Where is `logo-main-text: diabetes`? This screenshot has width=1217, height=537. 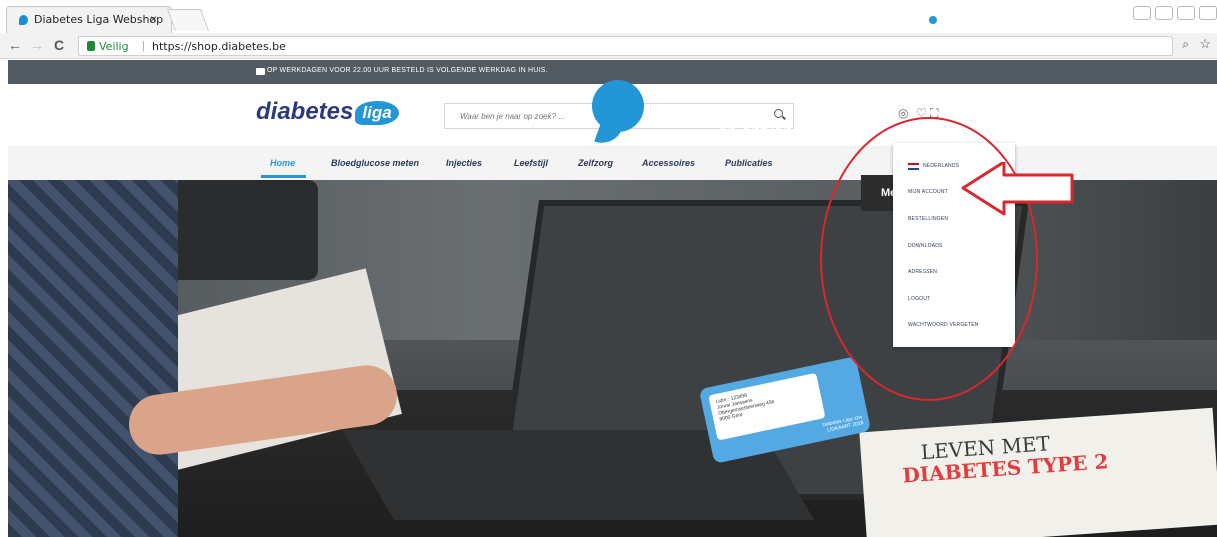
logo-main-text: diabetes is located at coordinates (305, 111).